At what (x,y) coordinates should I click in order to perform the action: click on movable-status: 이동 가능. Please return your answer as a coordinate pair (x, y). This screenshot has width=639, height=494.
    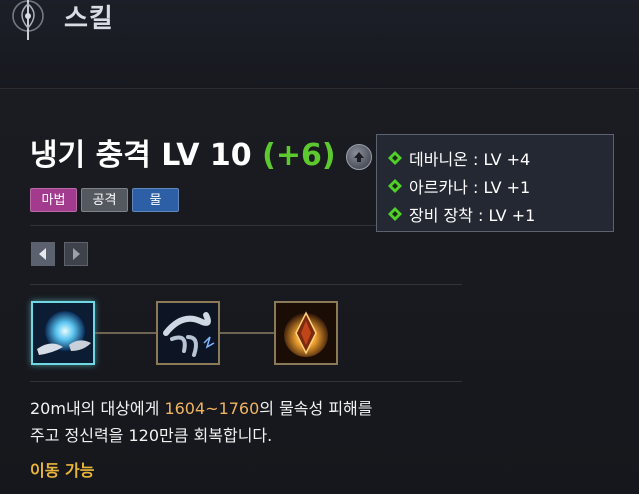
    Looking at the image, I should click on (62, 470).